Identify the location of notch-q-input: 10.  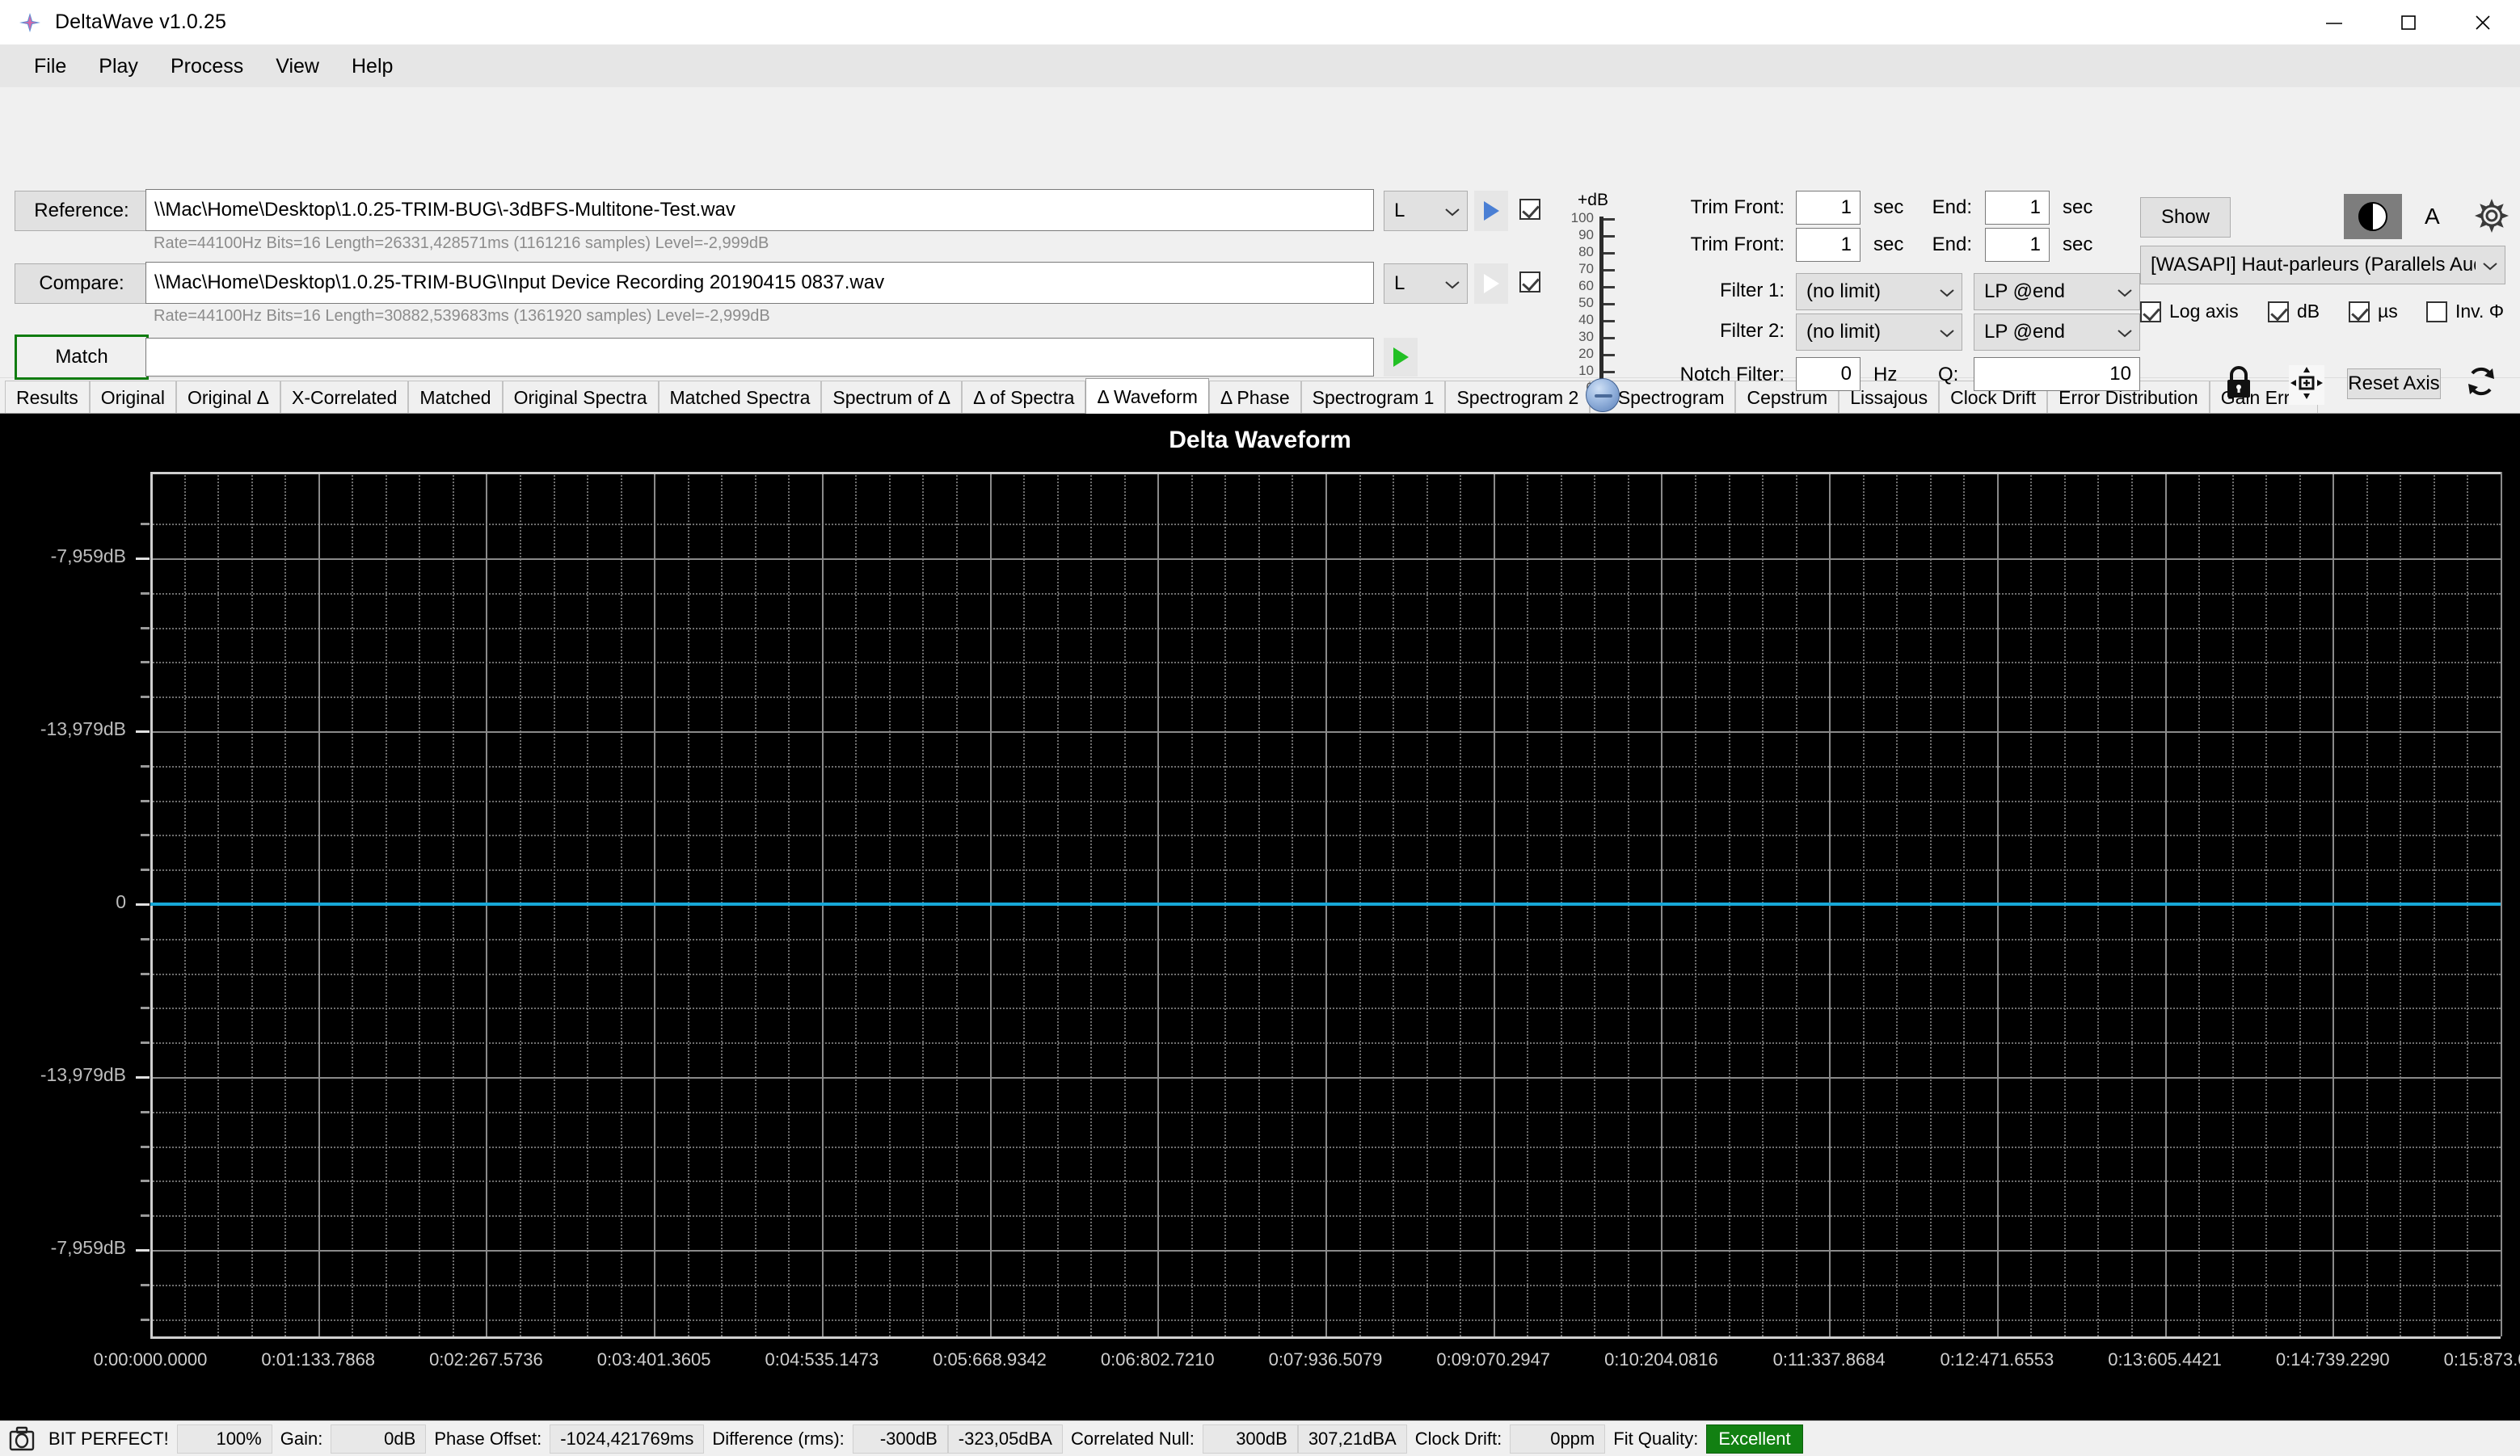
(2057, 374).